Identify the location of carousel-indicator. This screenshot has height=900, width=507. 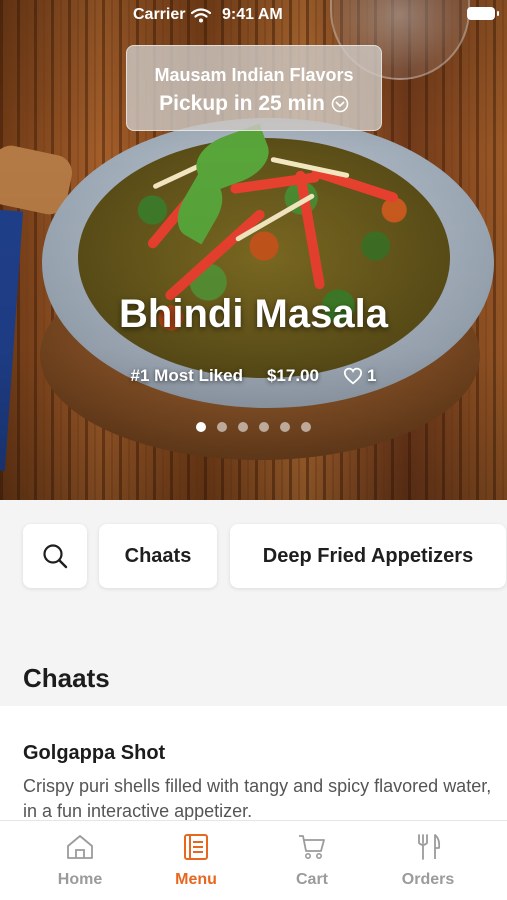
(253, 427).